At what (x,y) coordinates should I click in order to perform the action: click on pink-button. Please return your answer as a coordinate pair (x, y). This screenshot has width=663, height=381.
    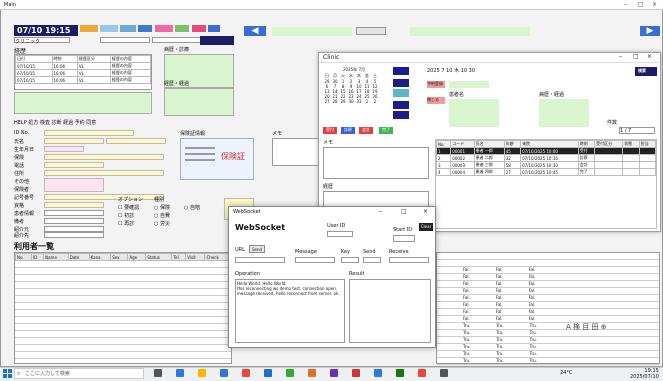
    Looking at the image, I should click on (164, 28).